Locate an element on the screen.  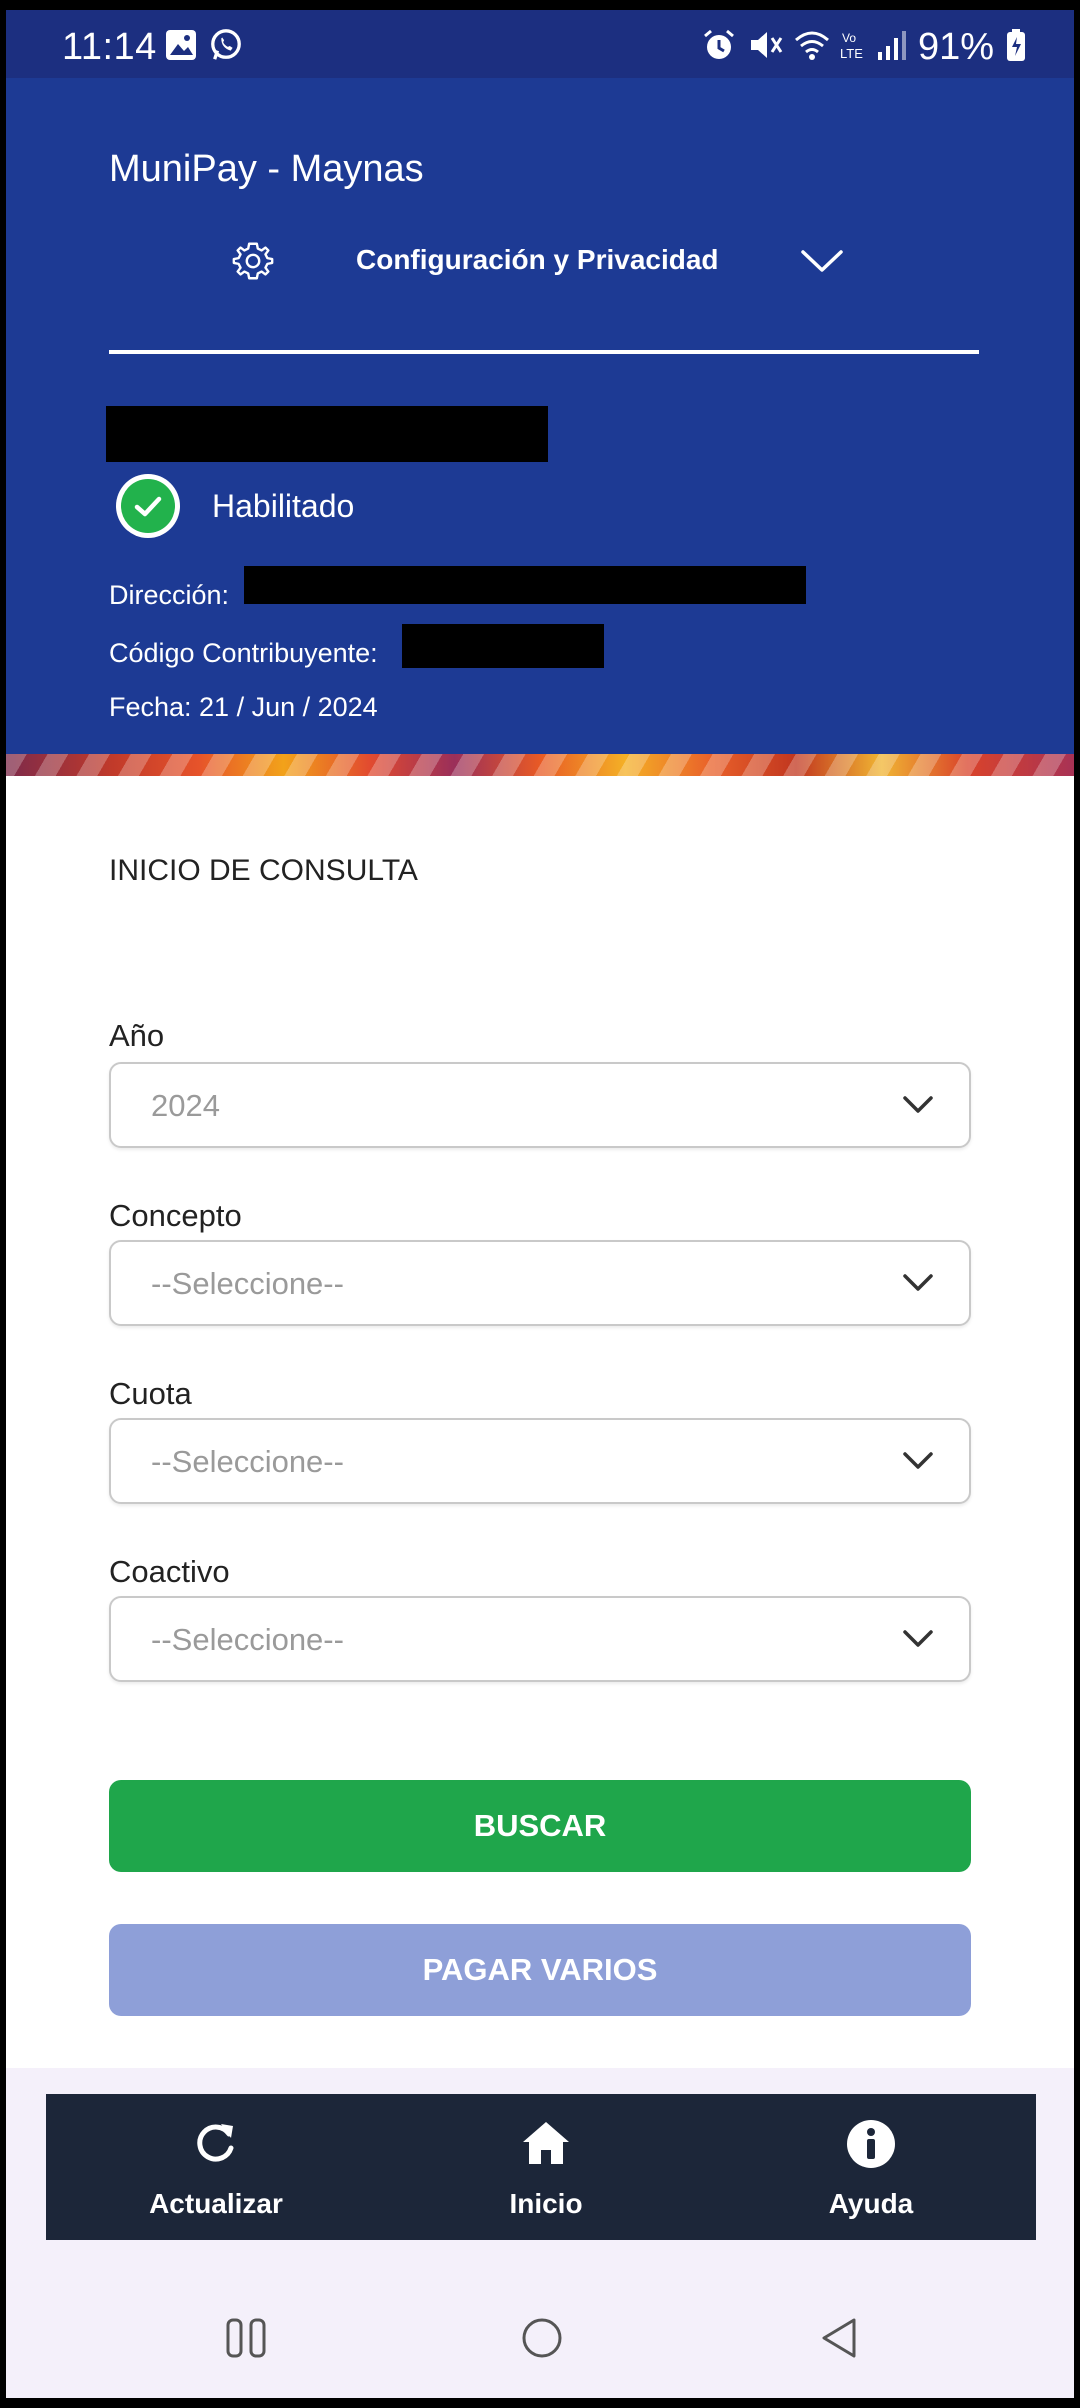
fecha-label: Fecha: 21 / Jun / 2024 is located at coordinates (243, 707).